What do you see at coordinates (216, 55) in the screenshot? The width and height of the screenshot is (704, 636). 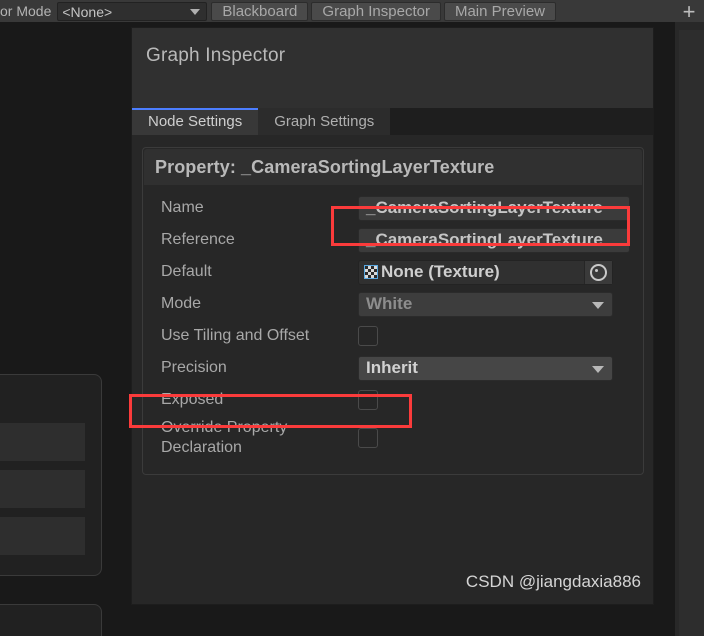 I see `page-title: Graph Inspector` at bounding box center [216, 55].